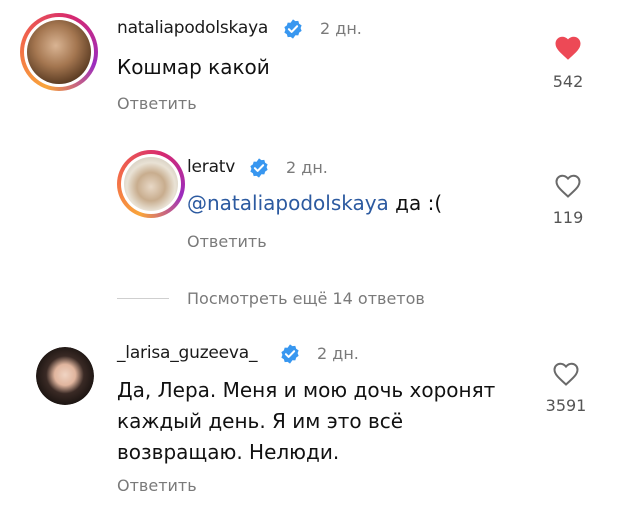 This screenshot has width=620, height=523. I want to click on avatar-nataliapodolskaya, so click(59, 52).